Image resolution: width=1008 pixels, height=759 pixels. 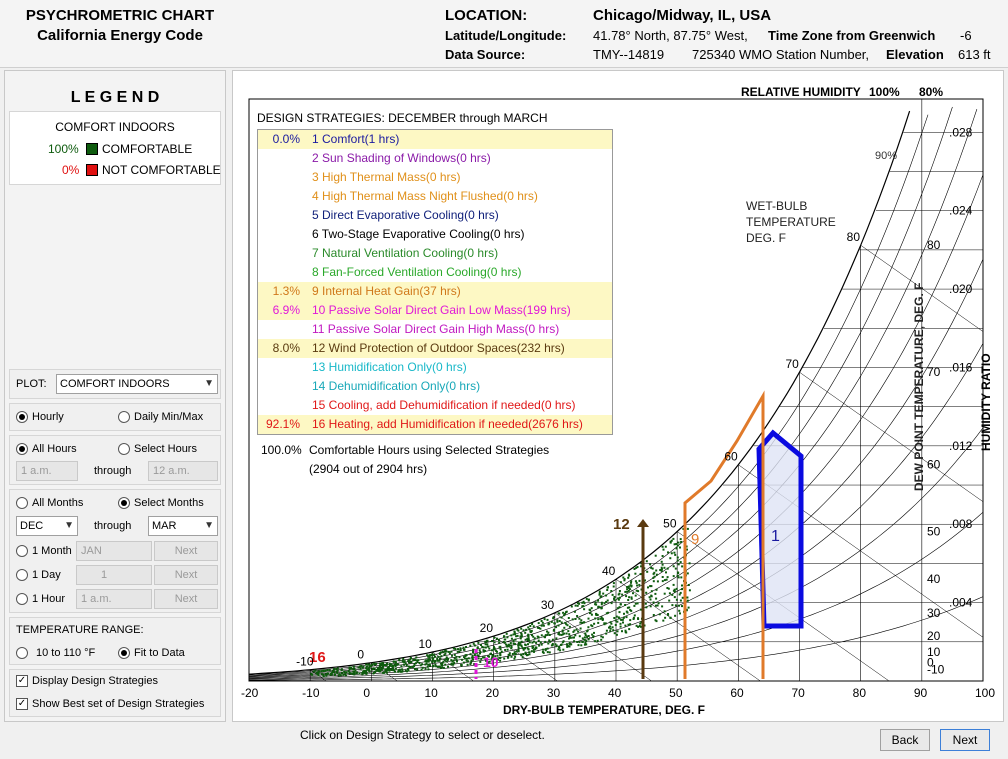 I want to click on one-day-next-button: Next, so click(x=186, y=575).